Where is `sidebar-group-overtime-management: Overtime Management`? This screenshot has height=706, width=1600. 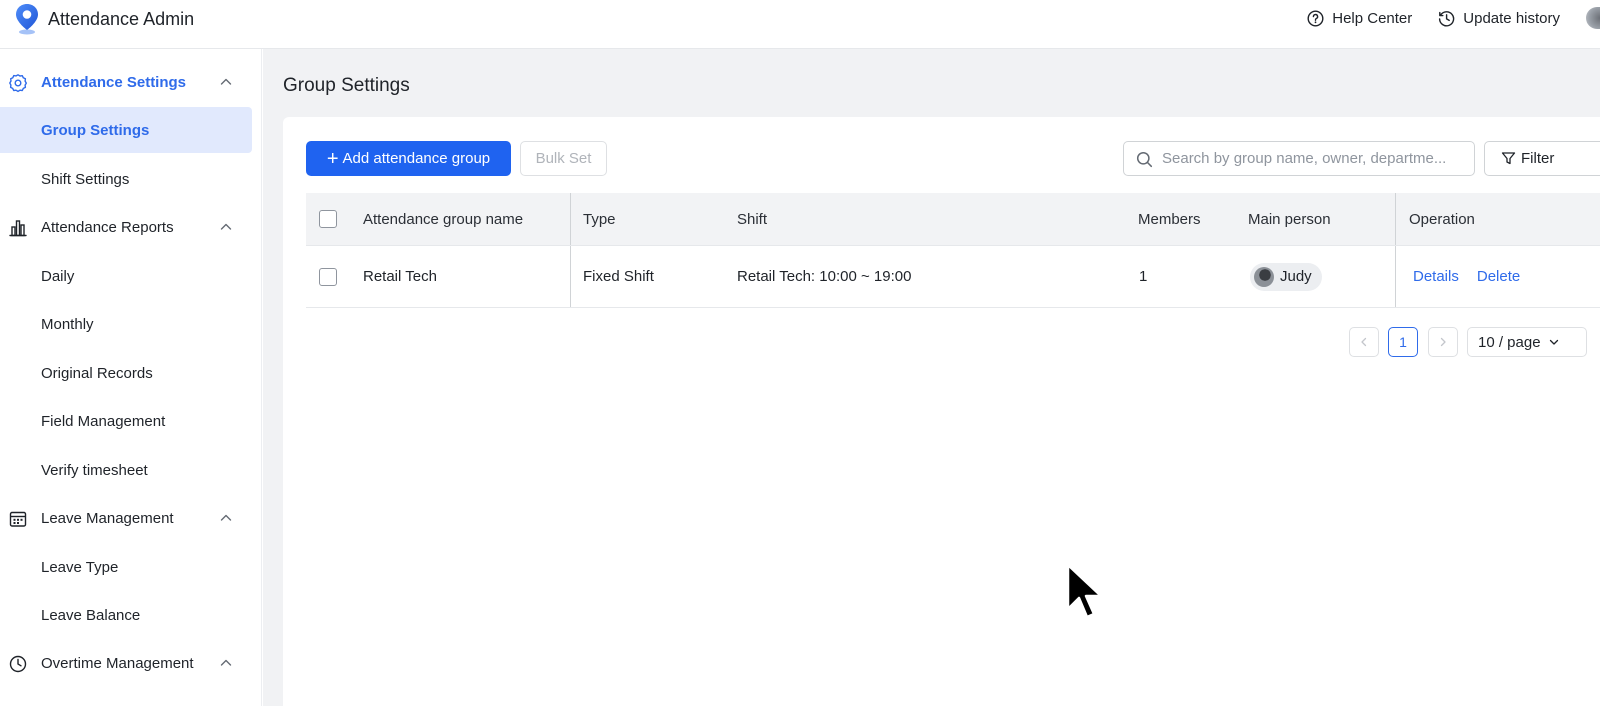
sidebar-group-overtime-management: Overtime Management is located at coordinates (131, 663).